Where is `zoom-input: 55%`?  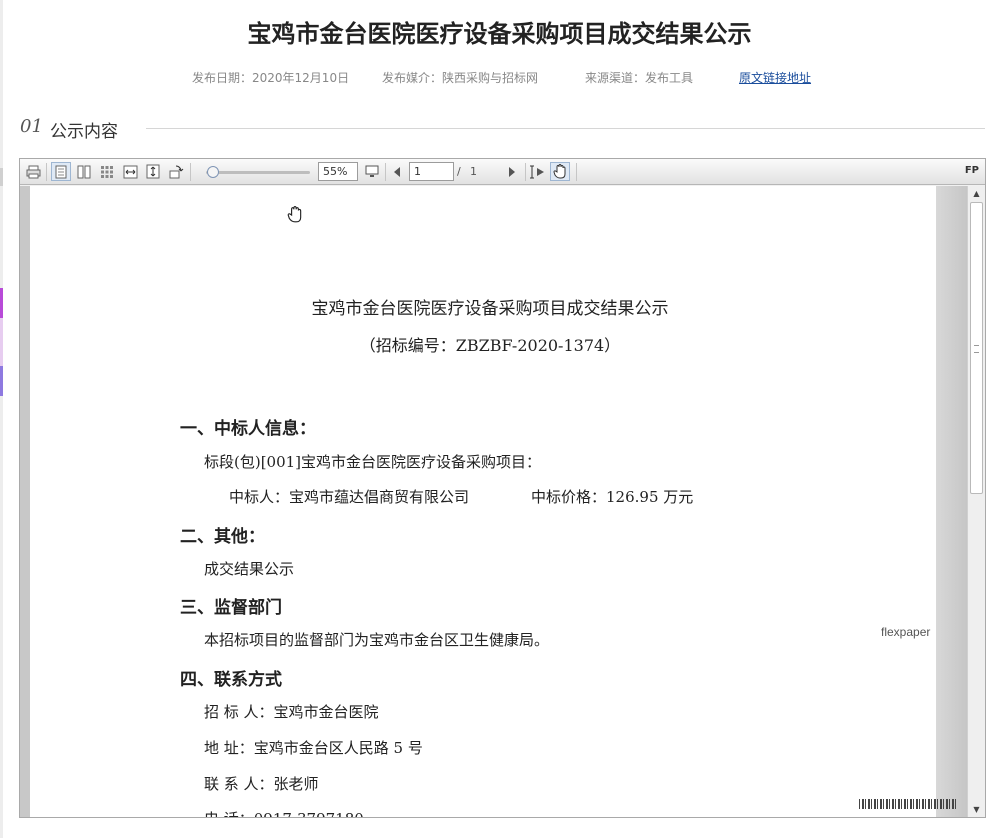 zoom-input: 55% is located at coordinates (338, 171).